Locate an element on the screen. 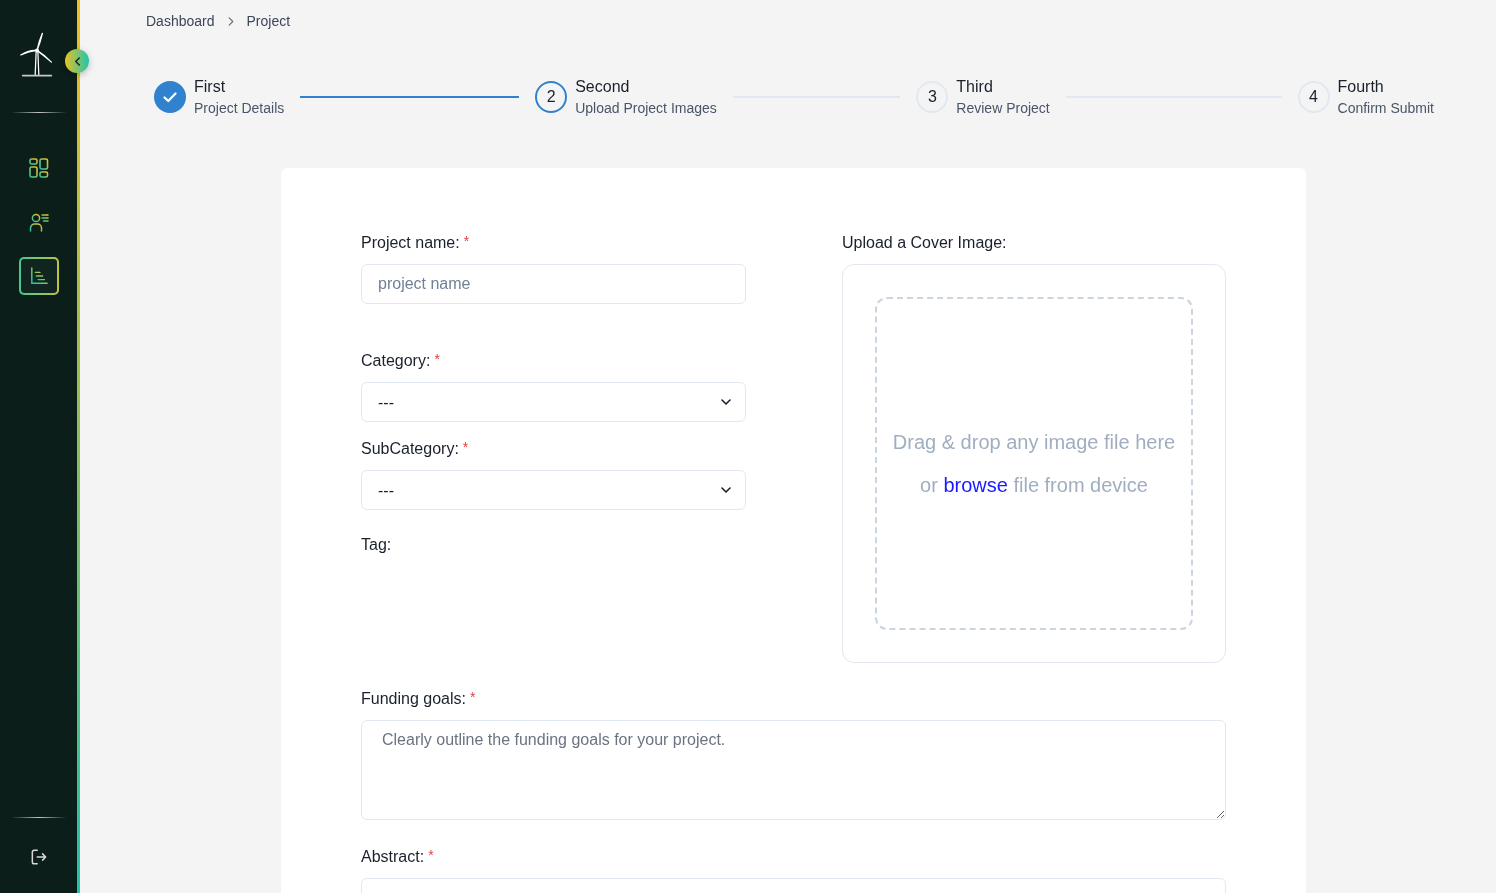 This screenshot has height=893, width=1496. step-title: First is located at coordinates (210, 87).